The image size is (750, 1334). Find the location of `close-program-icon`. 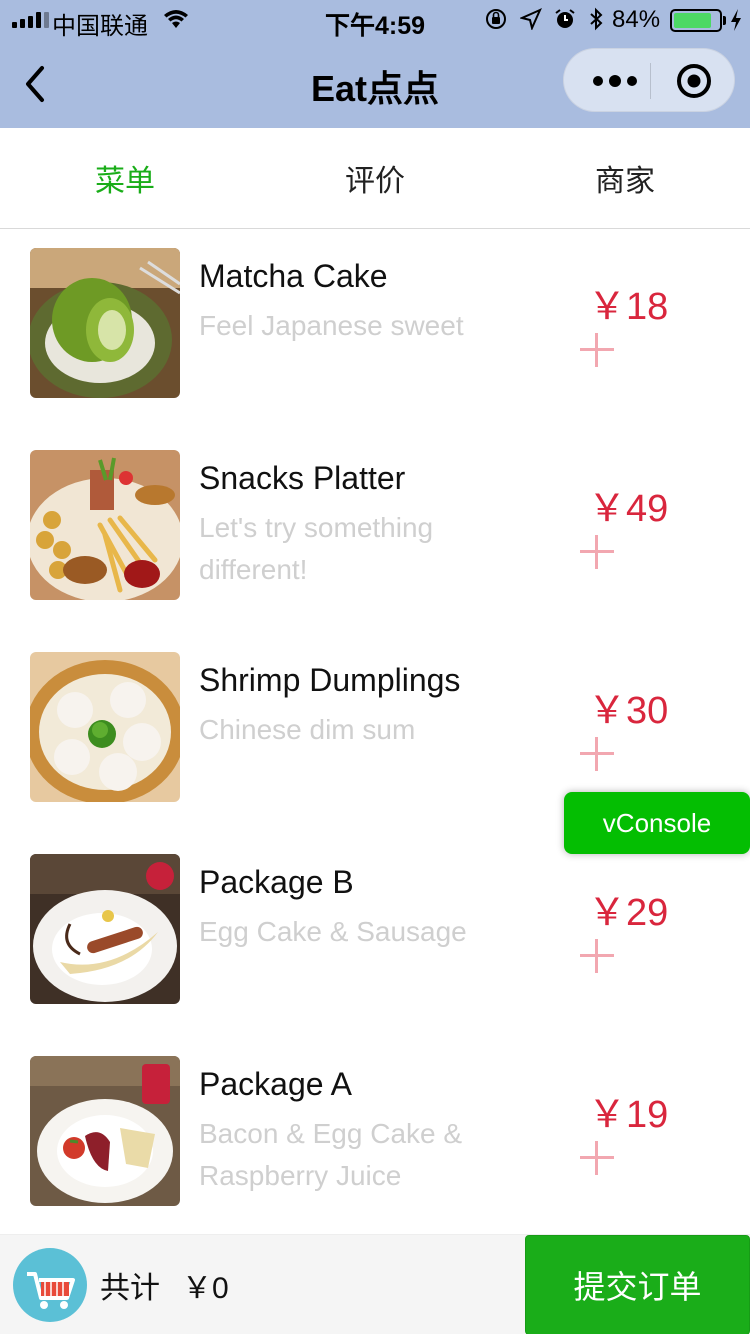

close-program-icon is located at coordinates (694, 81).